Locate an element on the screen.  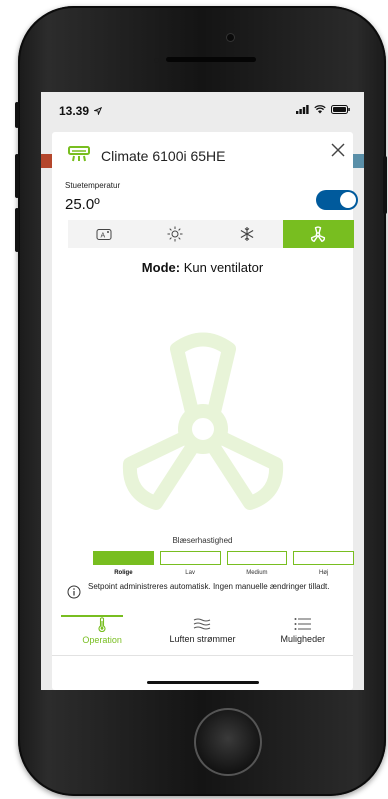
device-title: Climate 6100i 65HE is located at coordinates (163, 156).